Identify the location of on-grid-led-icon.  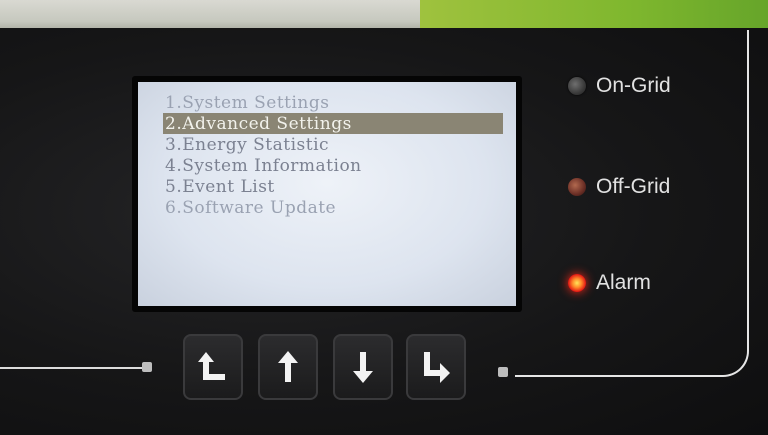
(577, 86).